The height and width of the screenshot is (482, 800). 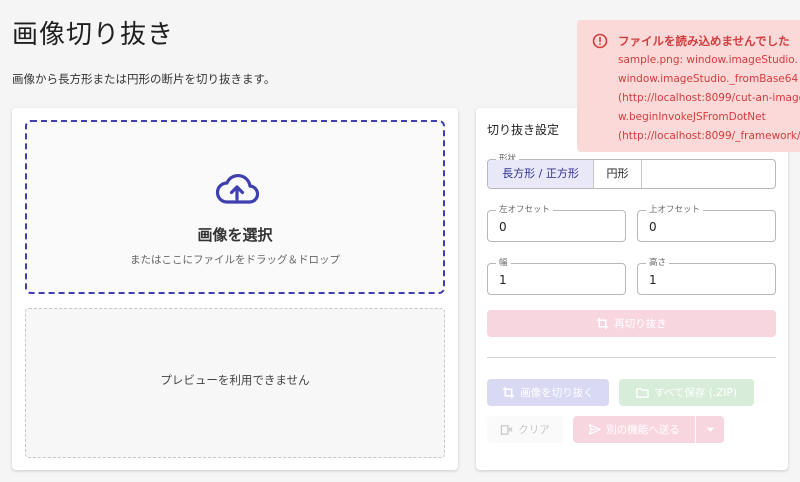 I want to click on save-all-label: すべて保存 (.ZIP), so click(x=695, y=393).